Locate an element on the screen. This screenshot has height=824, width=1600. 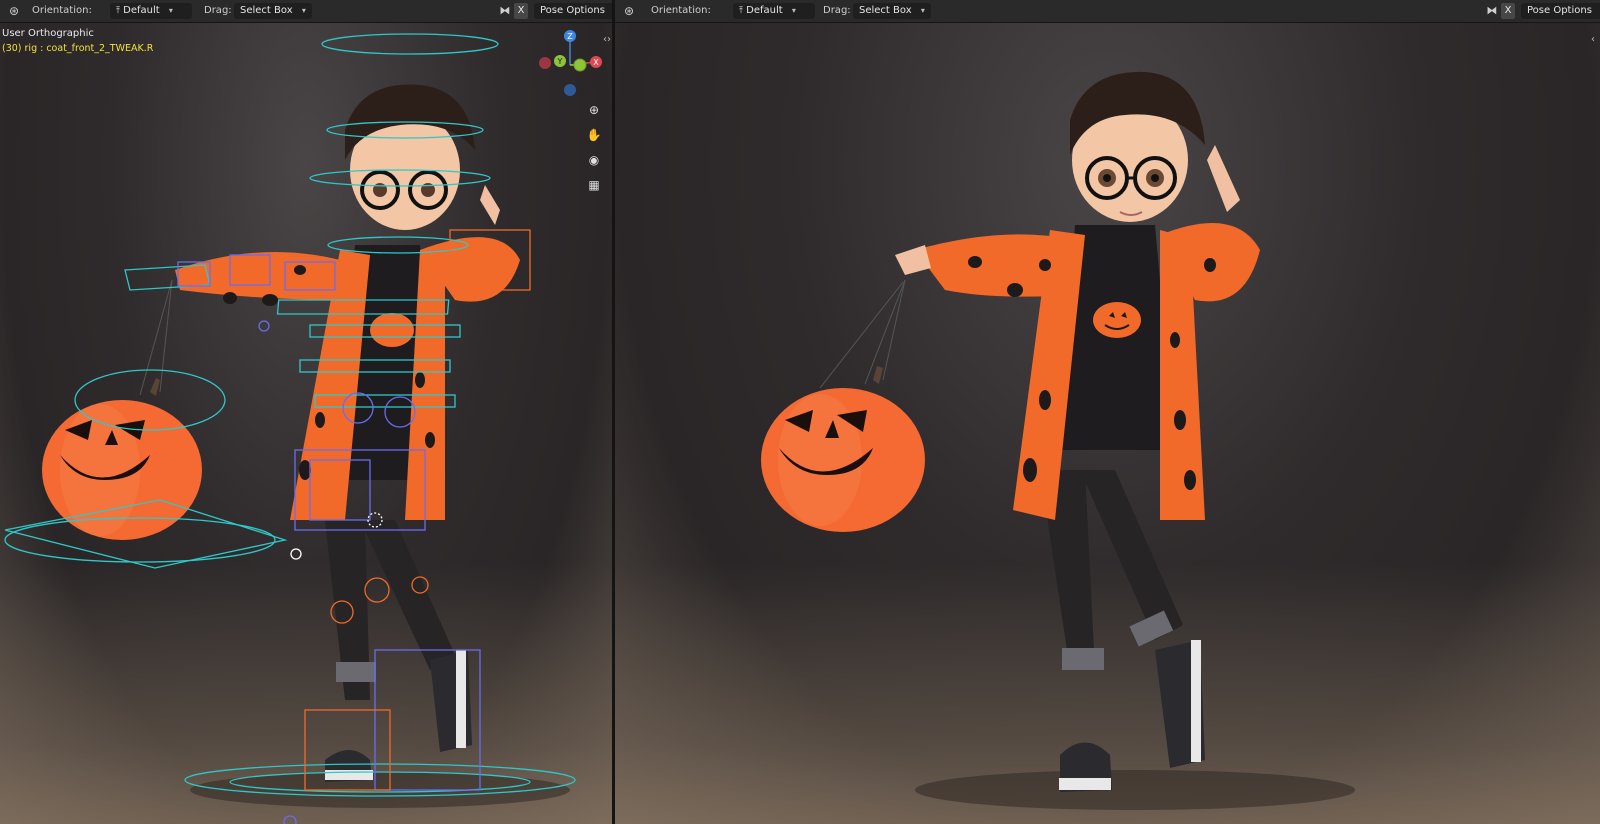
navigation-gizmo: Z X Y is located at coordinates (570, 65).